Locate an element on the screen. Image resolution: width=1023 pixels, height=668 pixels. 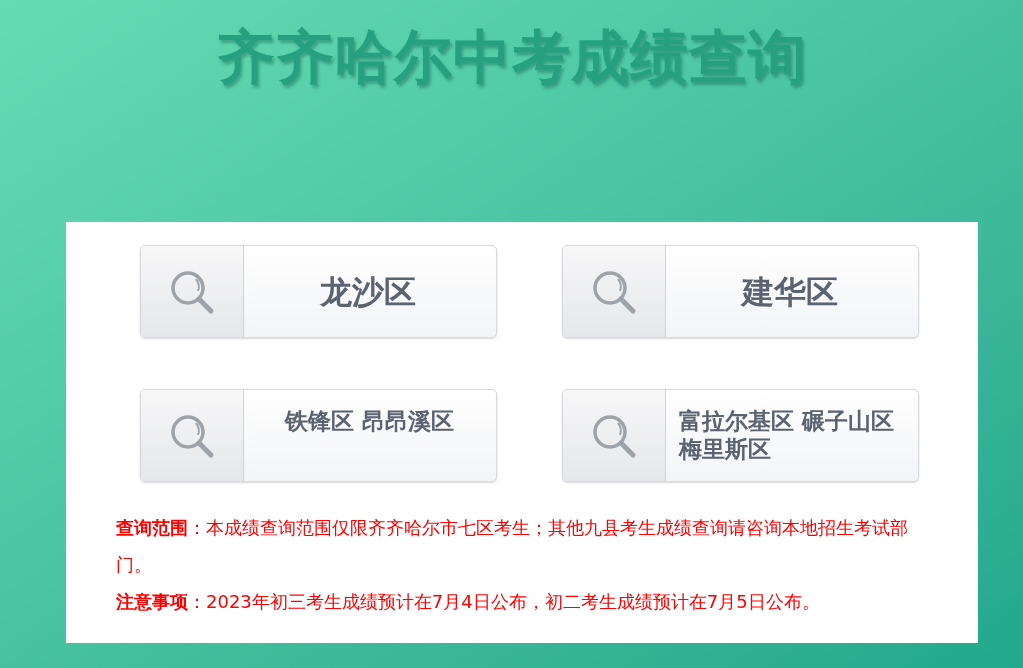
notice-text: 注意事项：2023年初三考生成绩预计在7月4日公布，初二考生成绩预计在7月5日公布。 is located at coordinates (468, 602).